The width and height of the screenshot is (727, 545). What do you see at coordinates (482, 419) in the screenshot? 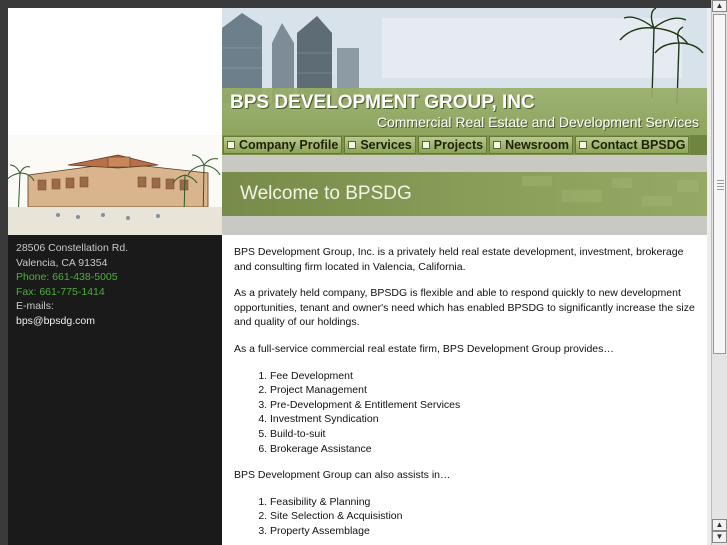
I see `list-item: Investment Syndication` at bounding box center [482, 419].